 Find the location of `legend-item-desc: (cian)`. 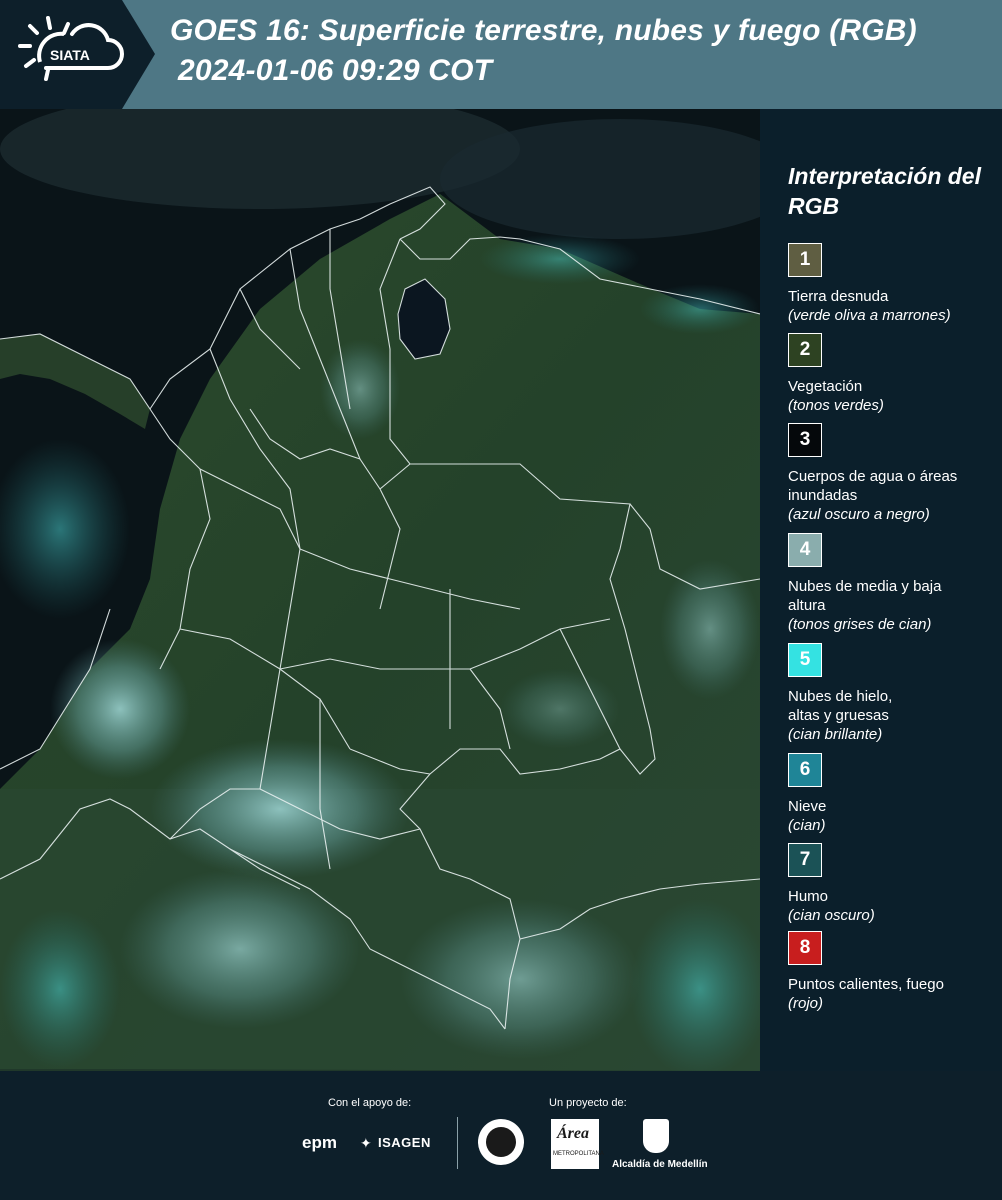

legend-item-desc: (cian) is located at coordinates (807, 825).